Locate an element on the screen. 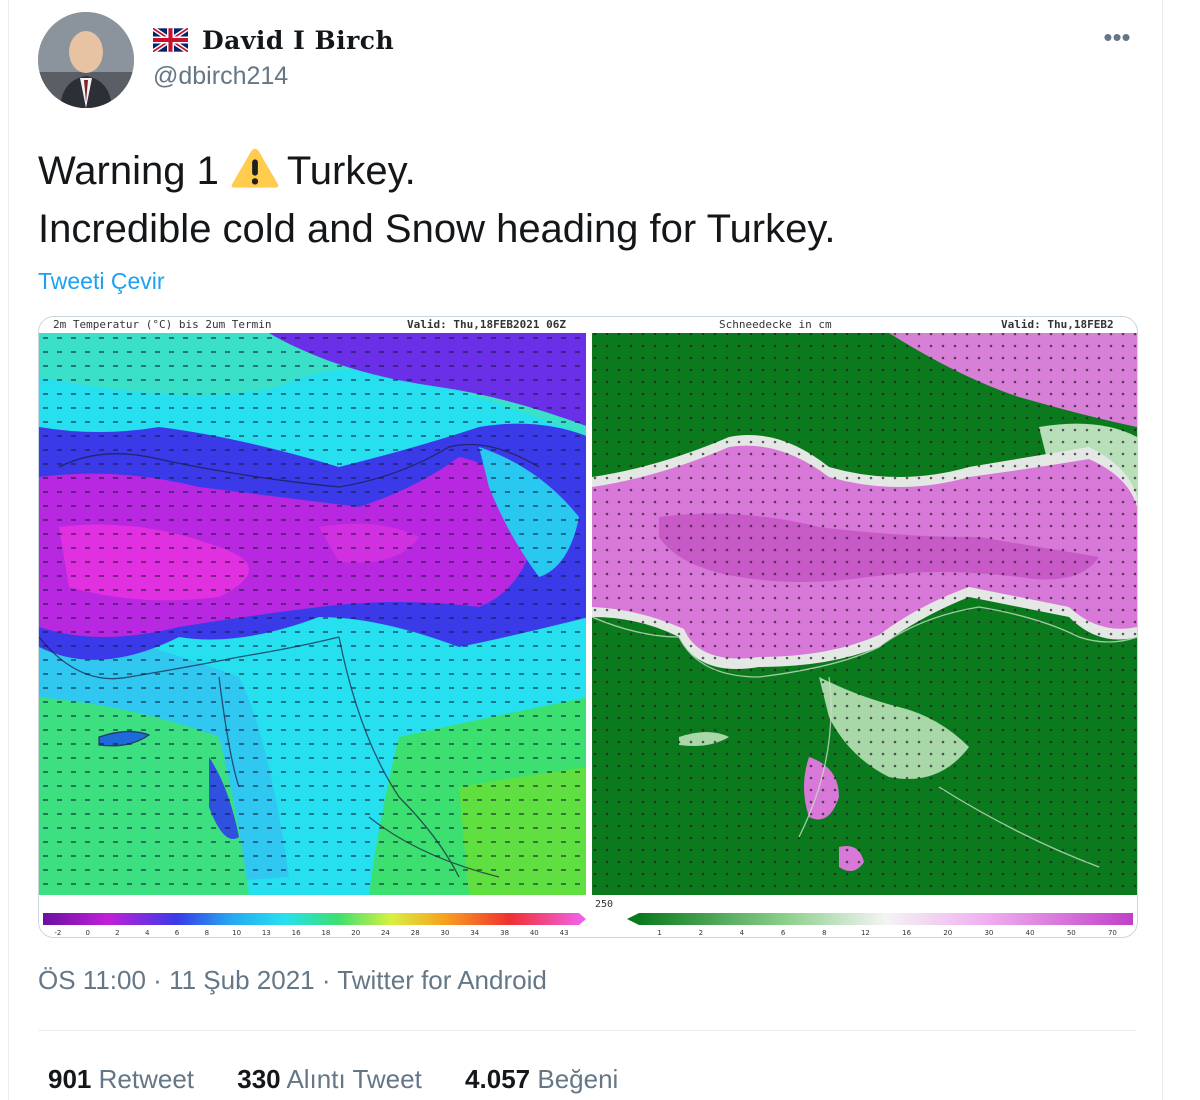 The width and height of the screenshot is (1200, 1100). divider is located at coordinates (587, 1030).